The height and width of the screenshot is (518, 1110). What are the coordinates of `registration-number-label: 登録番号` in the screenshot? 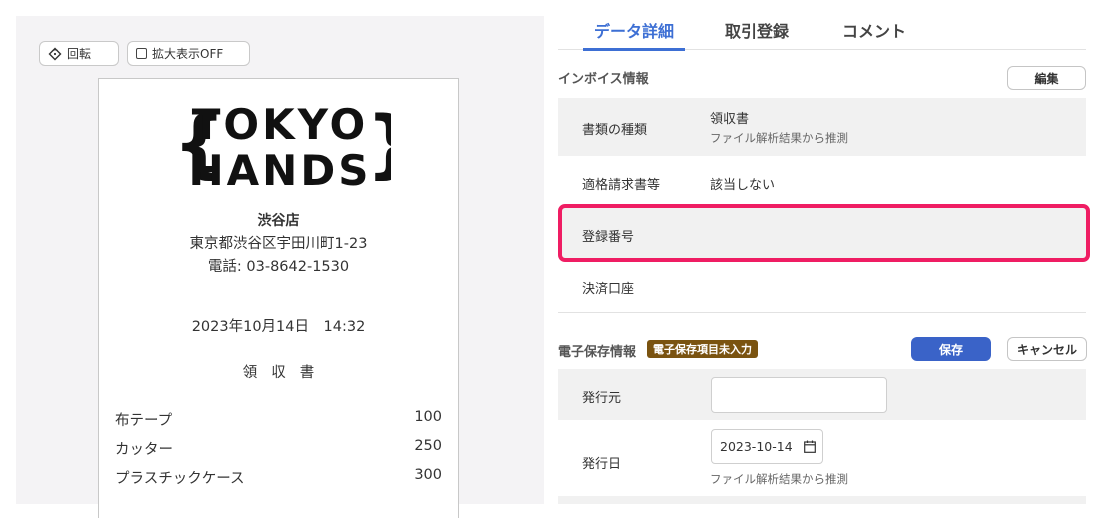 It's located at (608, 237).